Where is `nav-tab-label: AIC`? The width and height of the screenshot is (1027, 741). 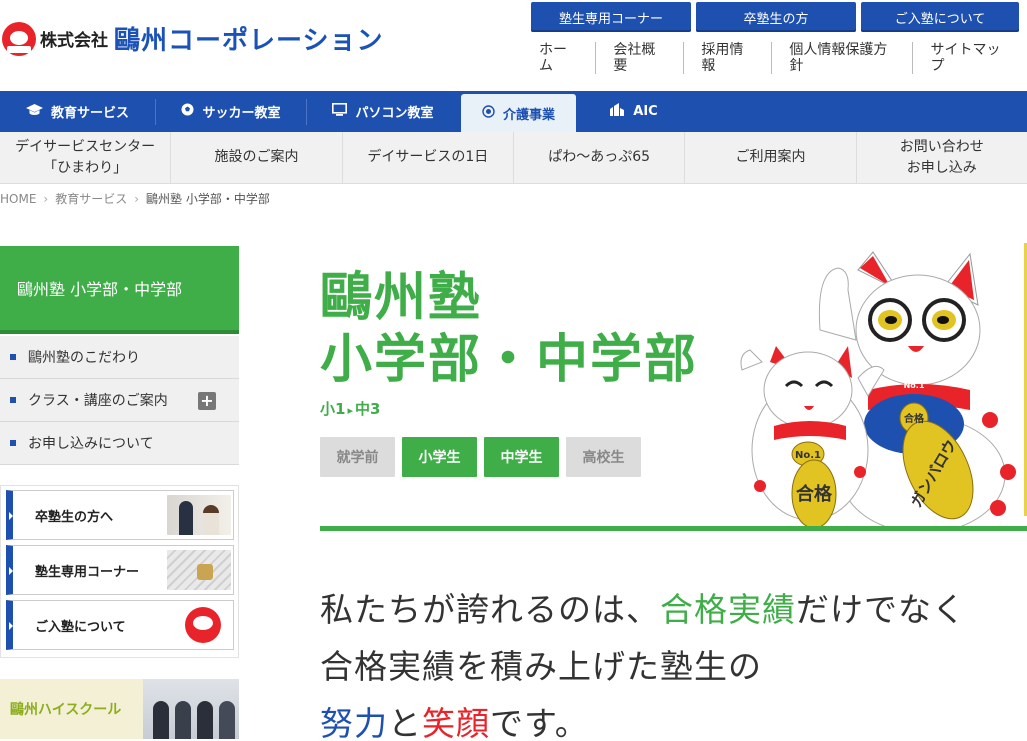
nav-tab-label: AIC is located at coordinates (645, 111).